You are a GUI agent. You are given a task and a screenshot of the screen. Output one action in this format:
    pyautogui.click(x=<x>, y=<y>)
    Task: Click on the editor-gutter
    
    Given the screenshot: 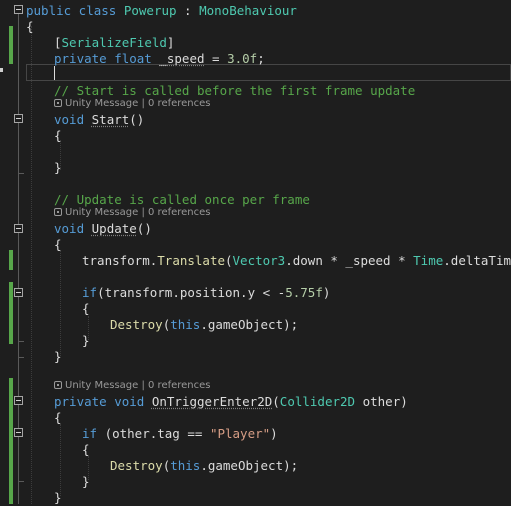 What is the action you would take?
    pyautogui.click(x=13, y=252)
    